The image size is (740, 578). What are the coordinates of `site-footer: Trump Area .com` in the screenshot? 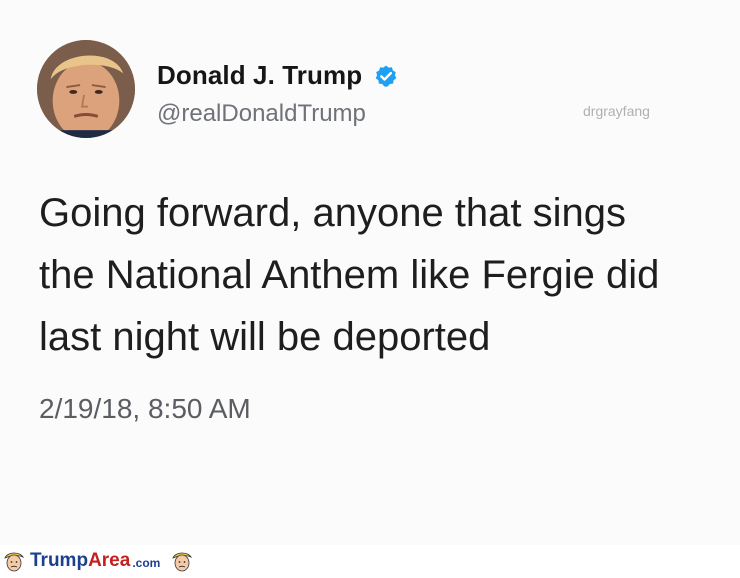 It's located at (370, 560).